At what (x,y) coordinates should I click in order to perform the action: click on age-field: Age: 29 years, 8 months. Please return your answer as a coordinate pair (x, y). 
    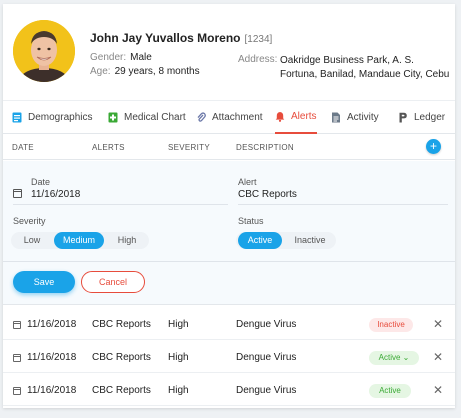
    Looking at the image, I should click on (145, 71).